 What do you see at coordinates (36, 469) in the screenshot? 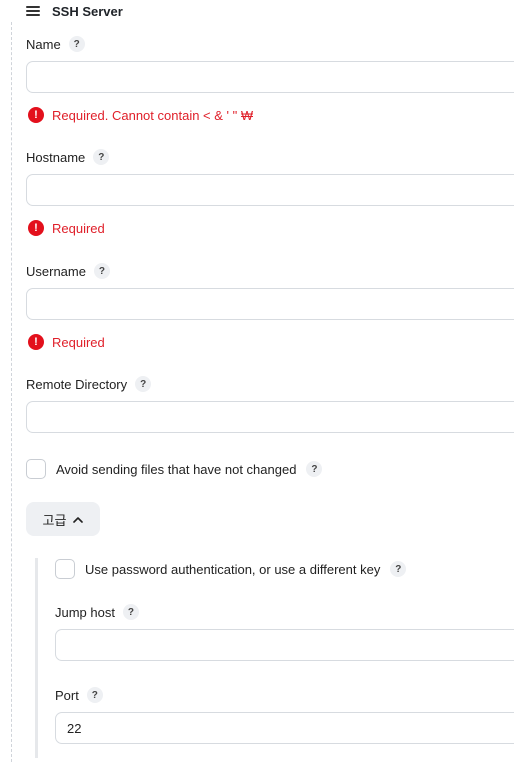
I see `avoid-sending-checkbox` at bounding box center [36, 469].